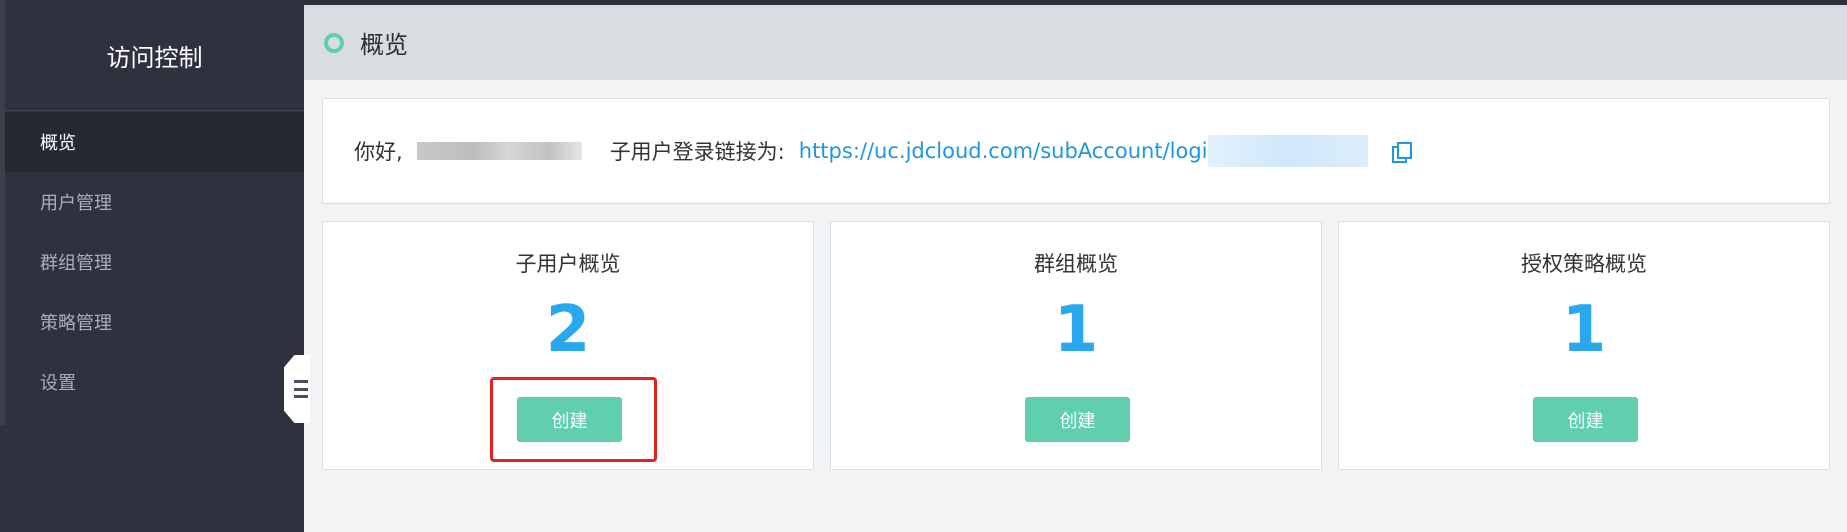 This screenshot has width=1847, height=532. I want to click on sidebar-collapse-toggle, so click(297, 389).